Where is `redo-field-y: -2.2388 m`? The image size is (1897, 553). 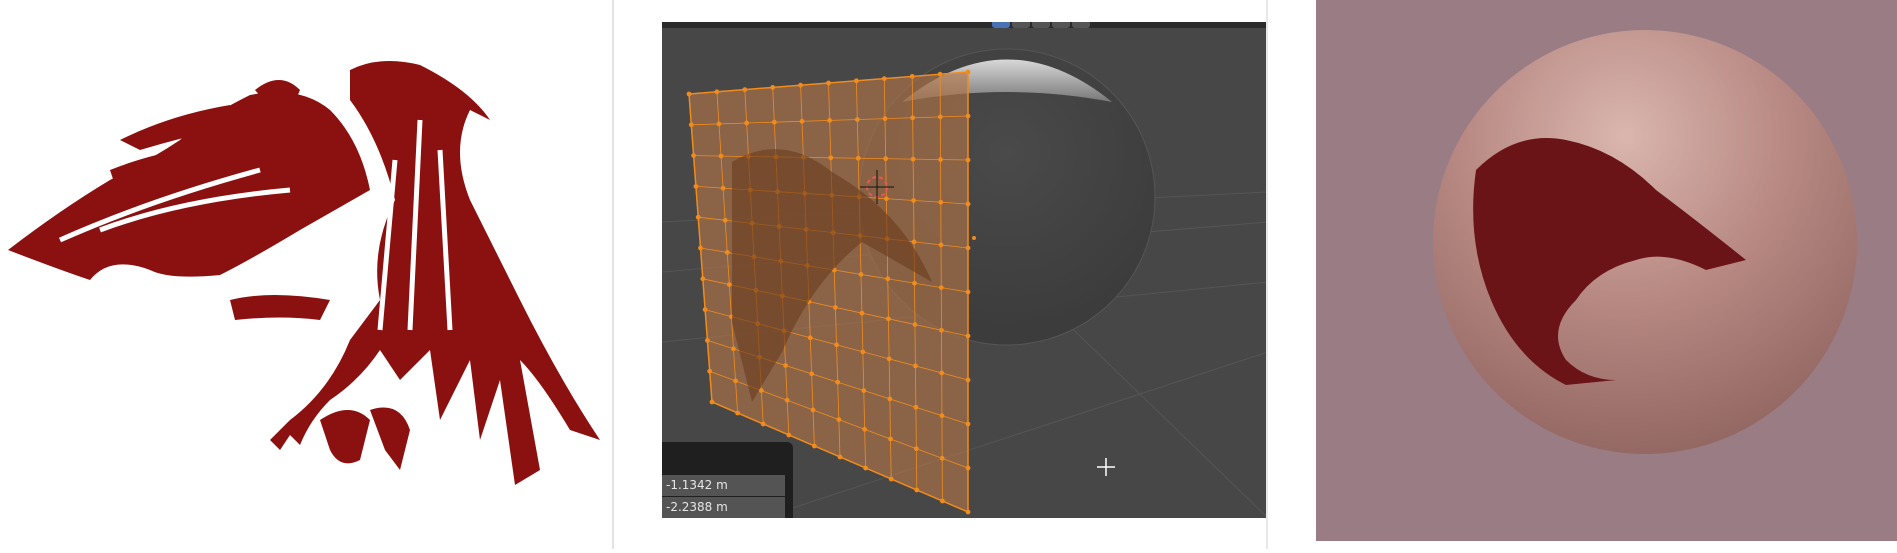
redo-field-y: -2.2388 m is located at coordinates (723, 507).